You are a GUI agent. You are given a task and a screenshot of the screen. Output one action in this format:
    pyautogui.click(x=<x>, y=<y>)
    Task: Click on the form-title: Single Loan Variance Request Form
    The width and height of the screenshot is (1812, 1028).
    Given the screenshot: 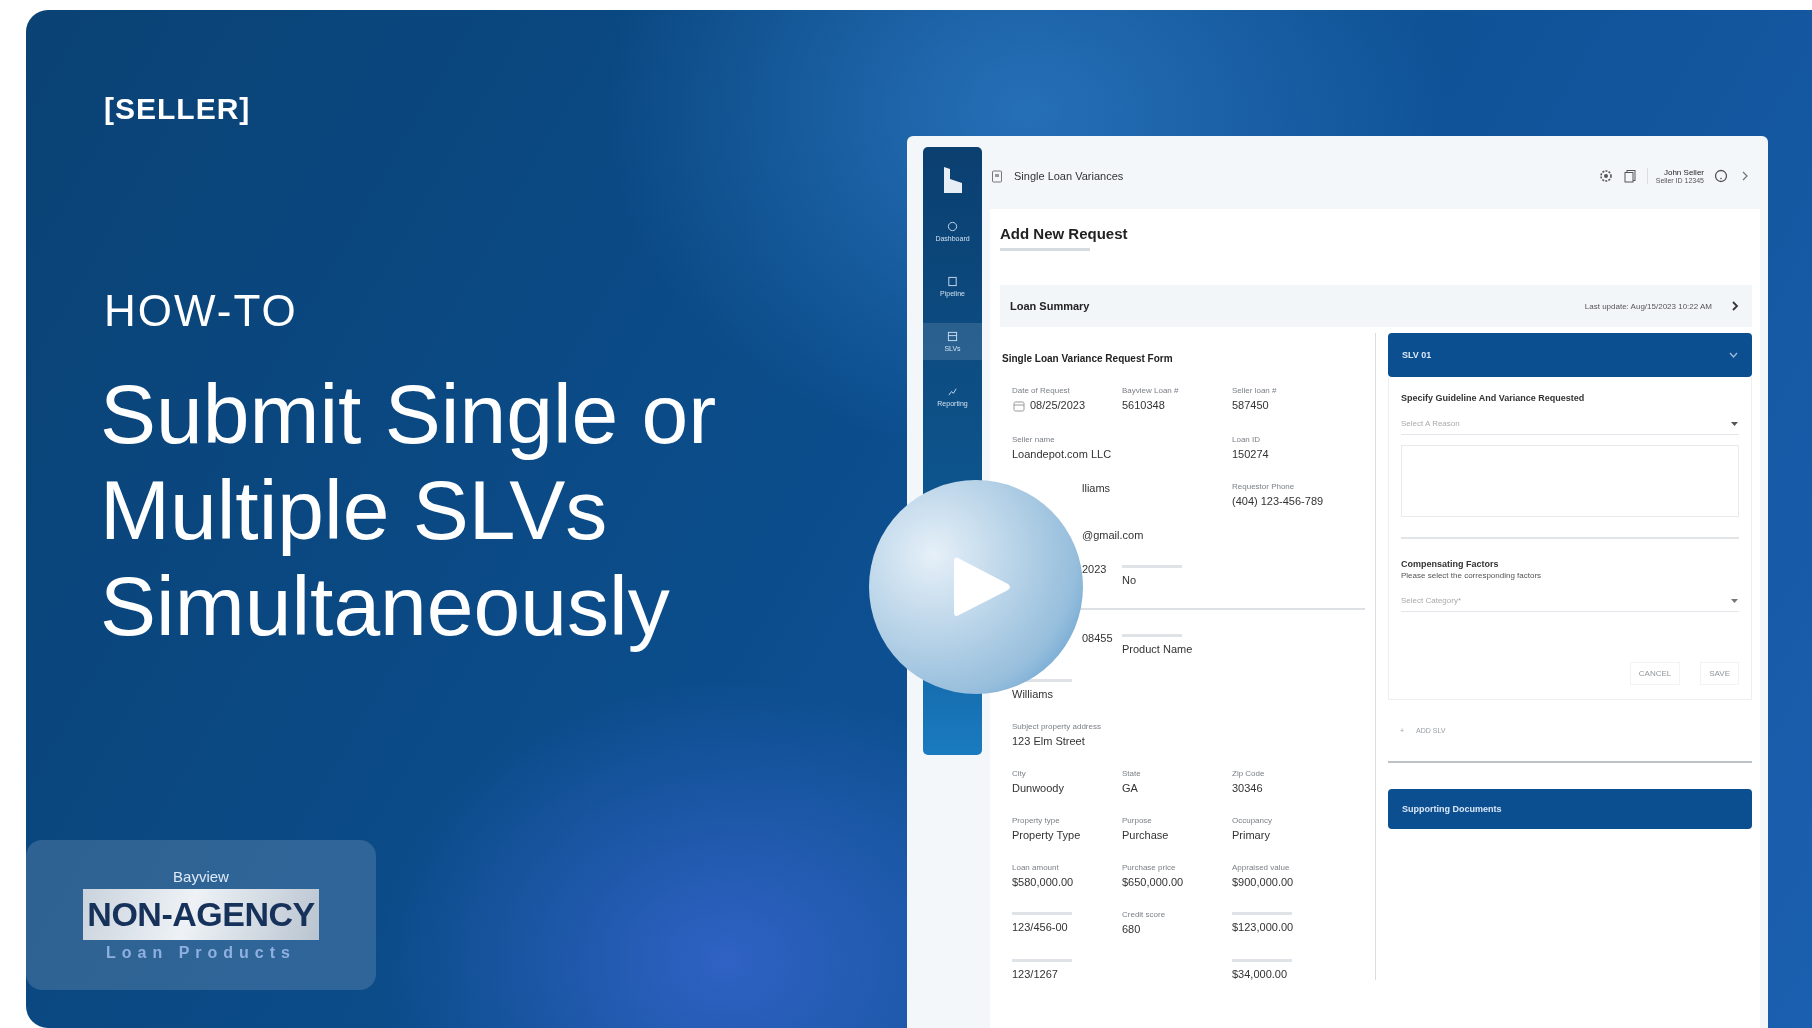 What is the action you would take?
    pyautogui.click(x=1087, y=358)
    